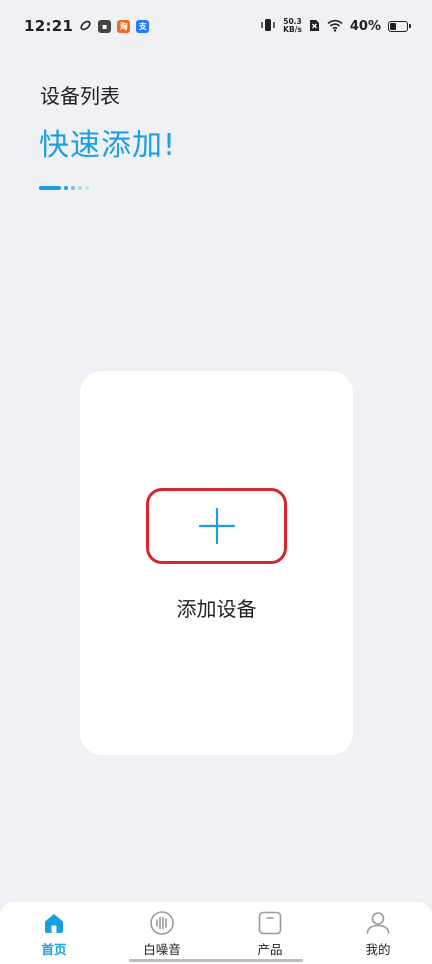  Describe the element at coordinates (108, 145) in the screenshot. I see `page-title: 快速添加!` at that location.